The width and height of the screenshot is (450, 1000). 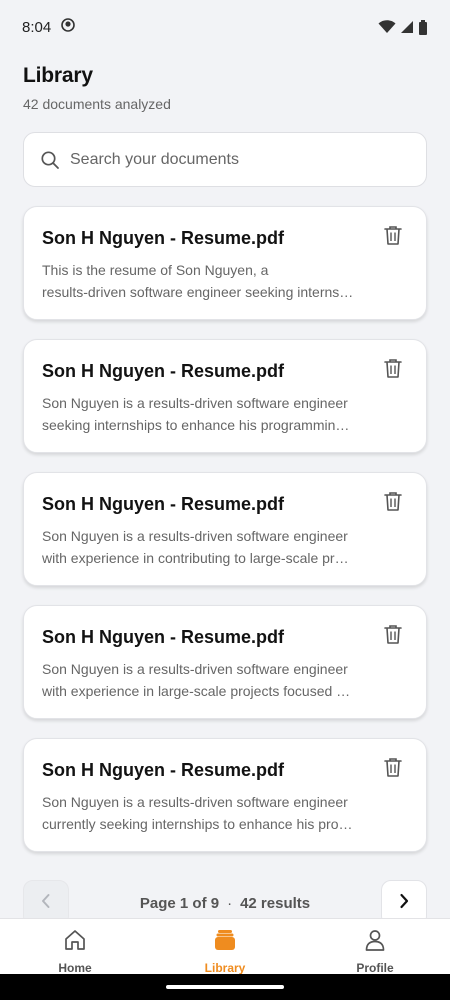 I want to click on status-time: 8:04, so click(x=37, y=27).